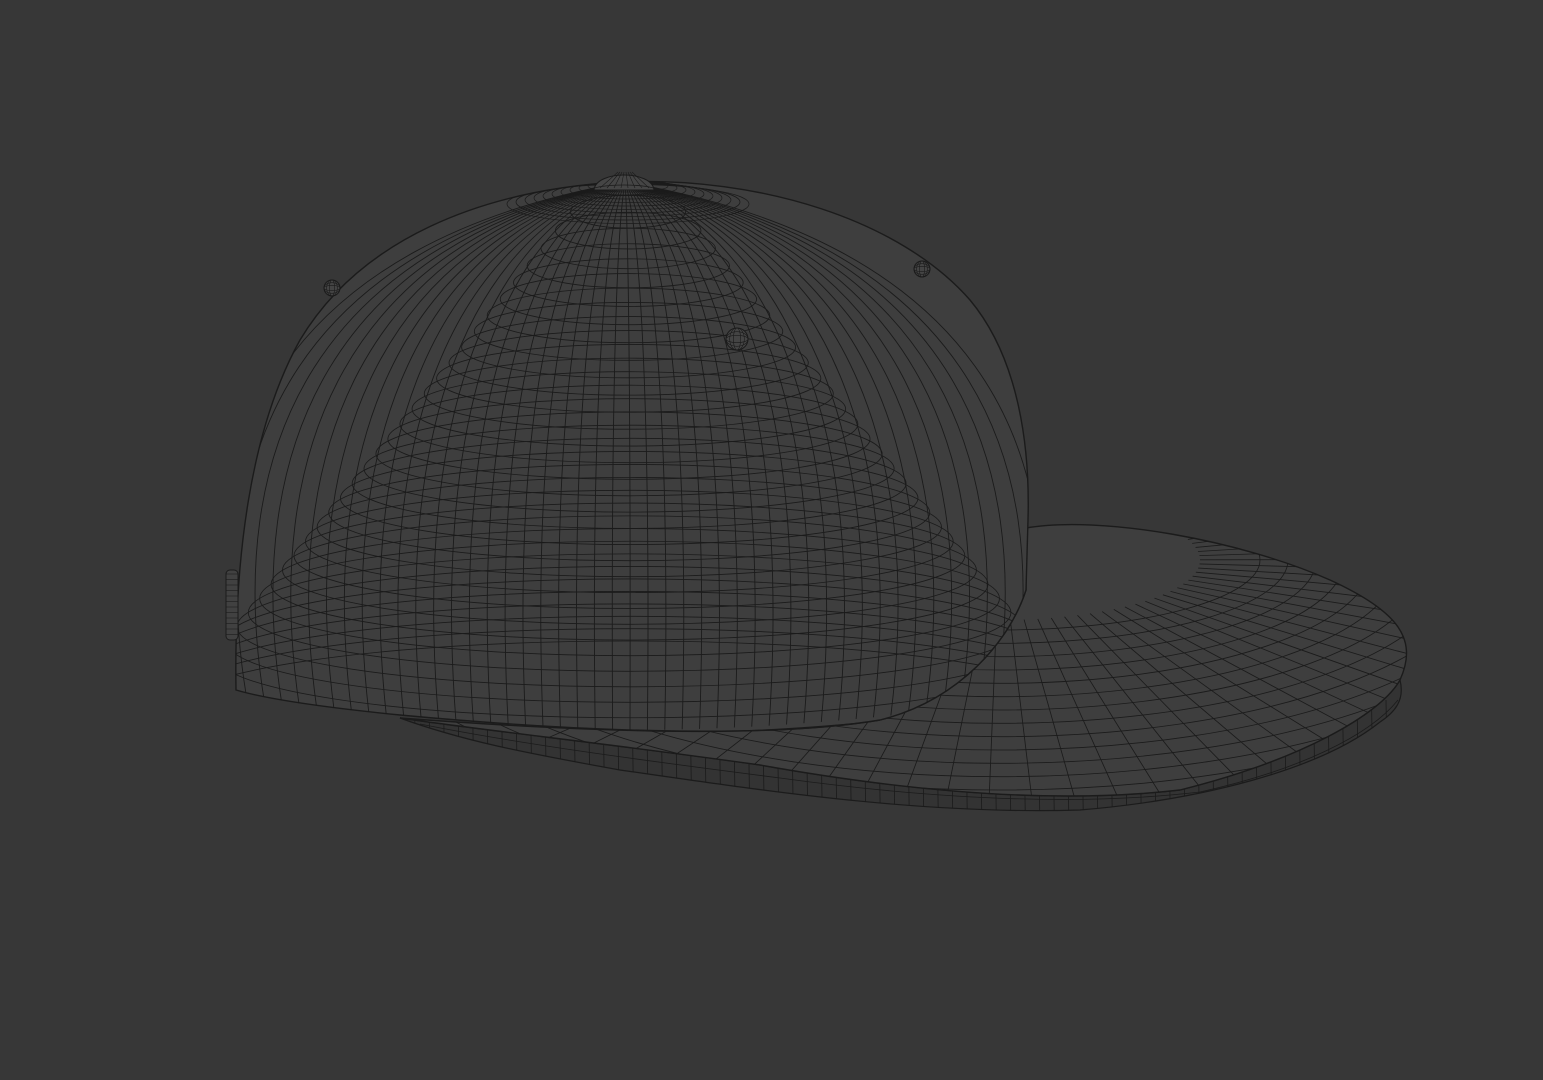  What do you see at coordinates (737, 339) in the screenshot?
I see `eyelet-front` at bounding box center [737, 339].